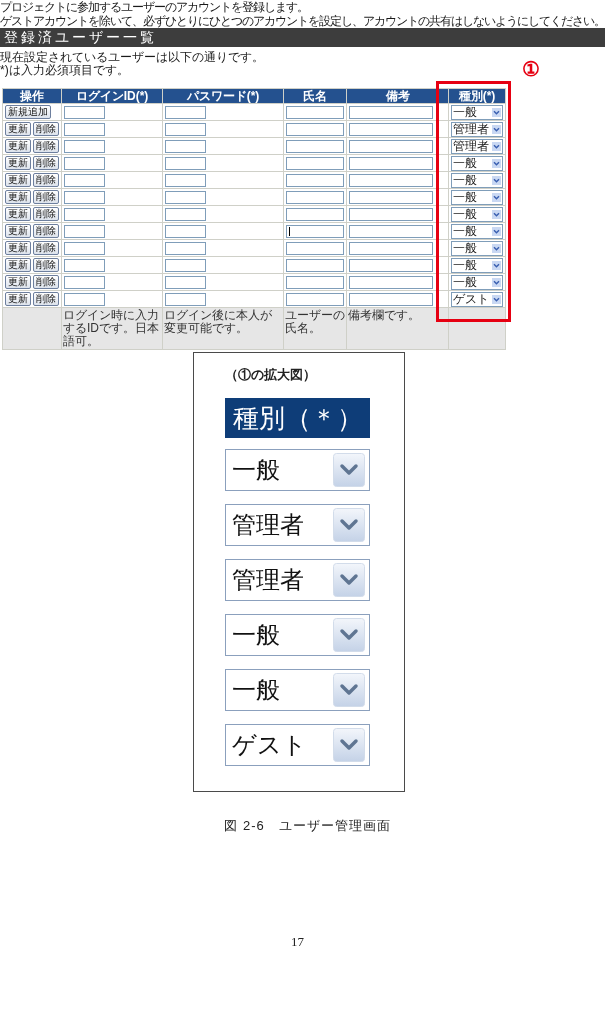 This screenshot has height=1016, width=615. I want to click on column-header: 種別（＊）, so click(297, 418).